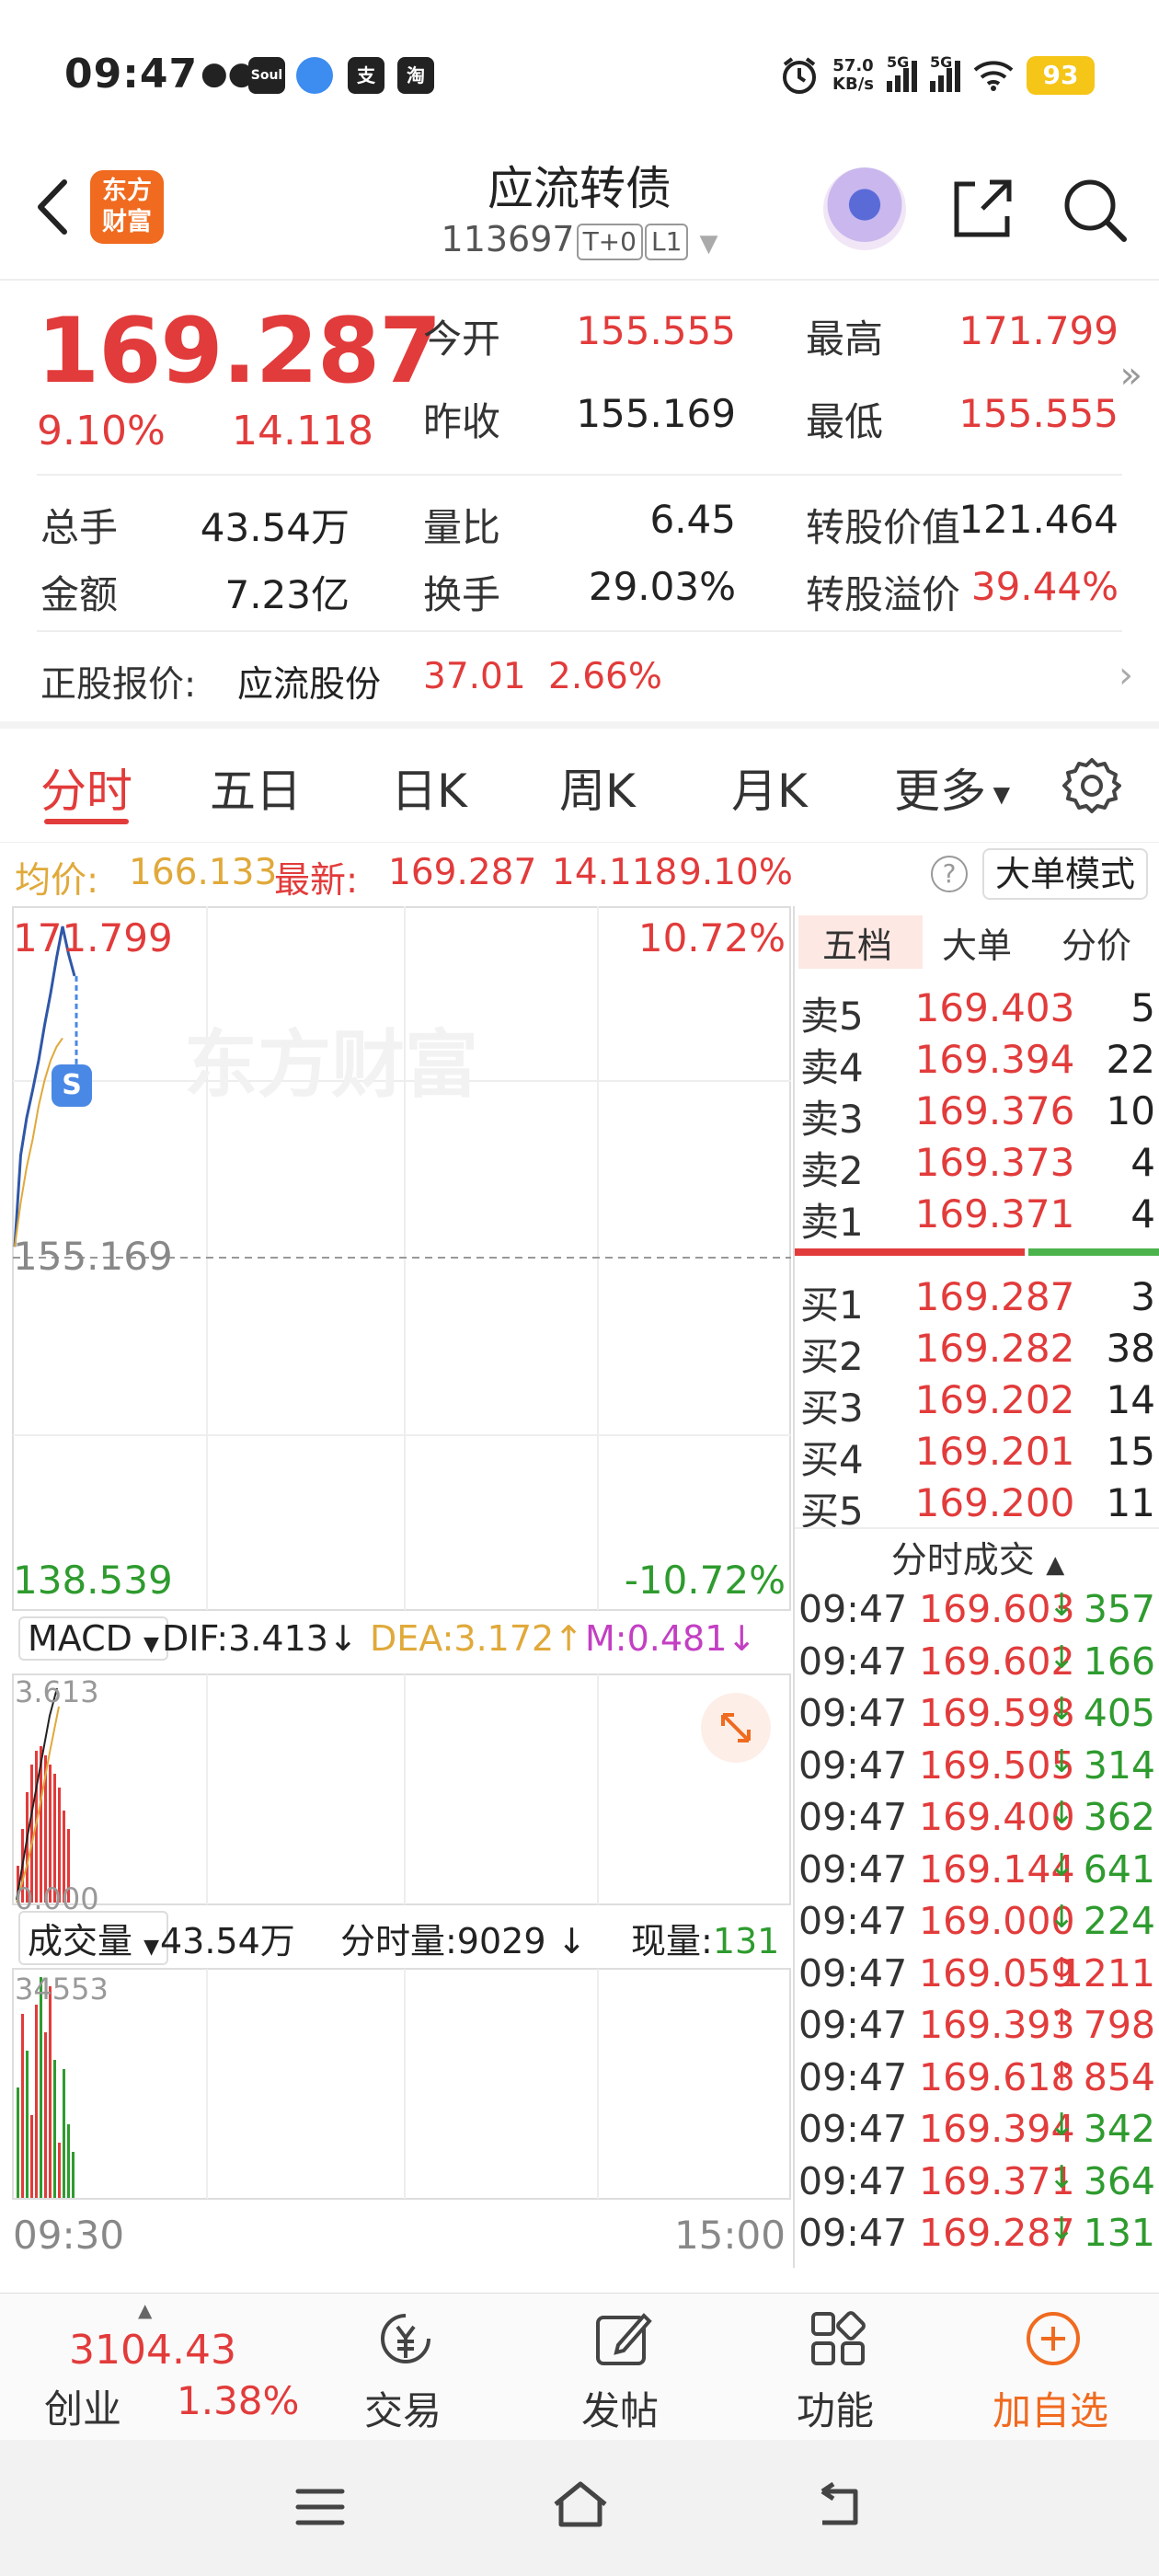  What do you see at coordinates (57, 1691) in the screenshot?
I see `macd-top-label: 3.613` at bounding box center [57, 1691].